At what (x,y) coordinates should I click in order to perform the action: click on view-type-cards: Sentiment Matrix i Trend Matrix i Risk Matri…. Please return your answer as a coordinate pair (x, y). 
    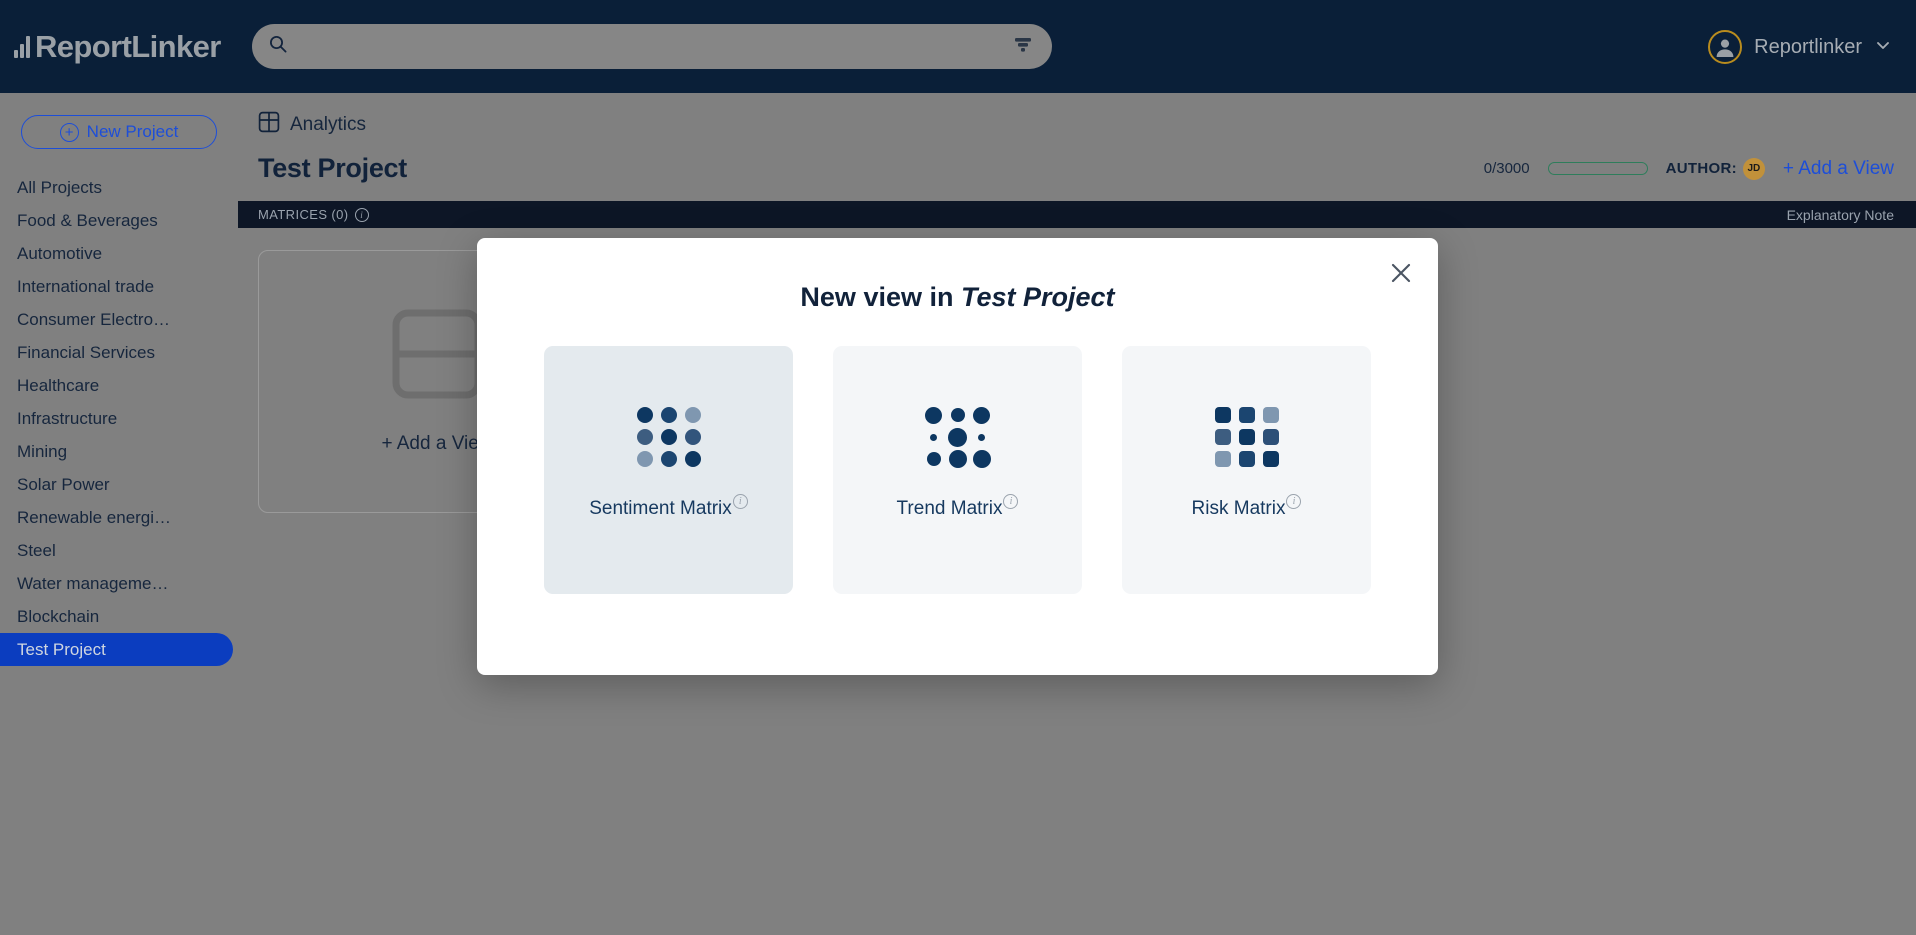
    Looking at the image, I should click on (957, 470).